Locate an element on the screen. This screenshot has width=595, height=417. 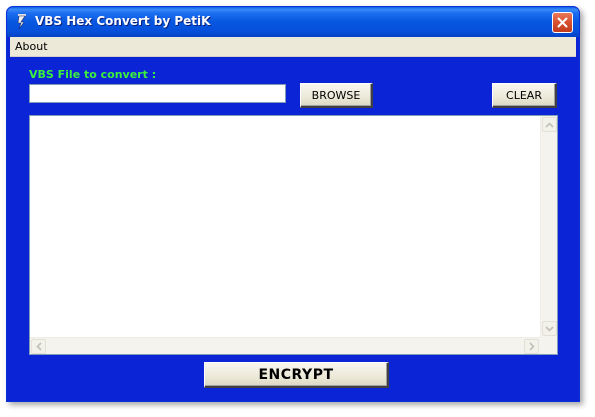
close-button is located at coordinates (562, 22).